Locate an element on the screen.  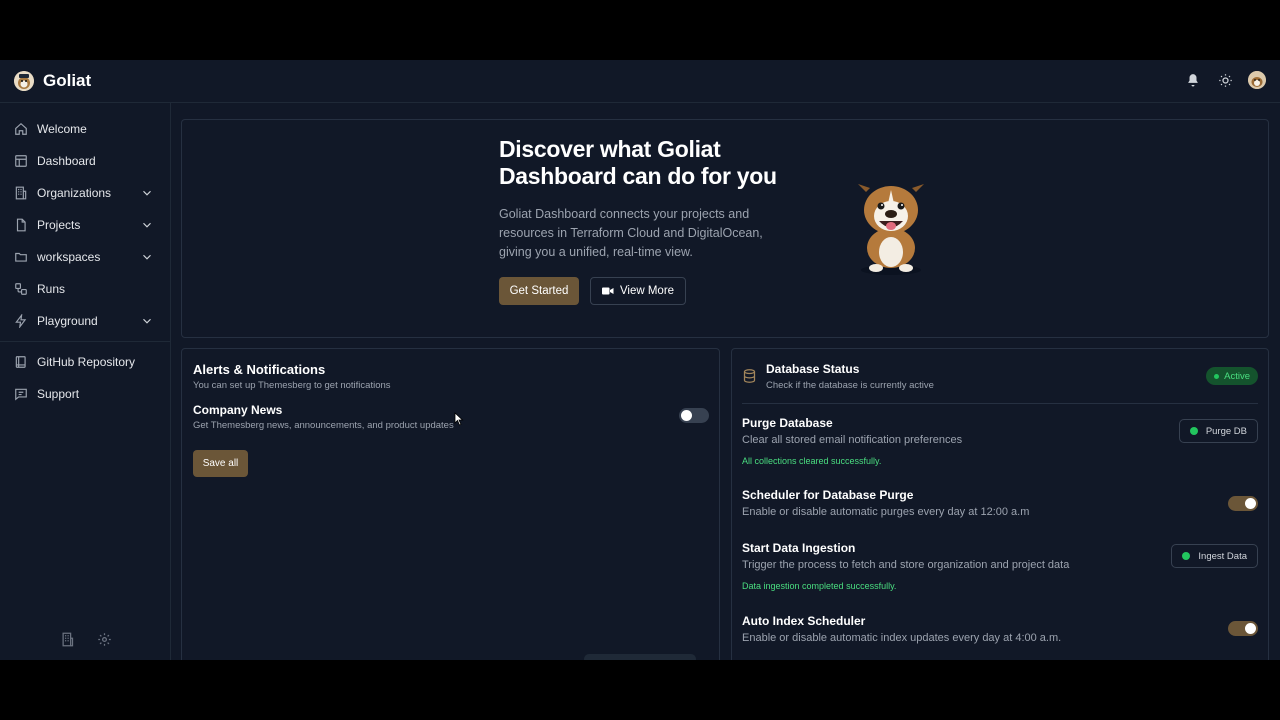
sidebar-divider is located at coordinates (85, 341).